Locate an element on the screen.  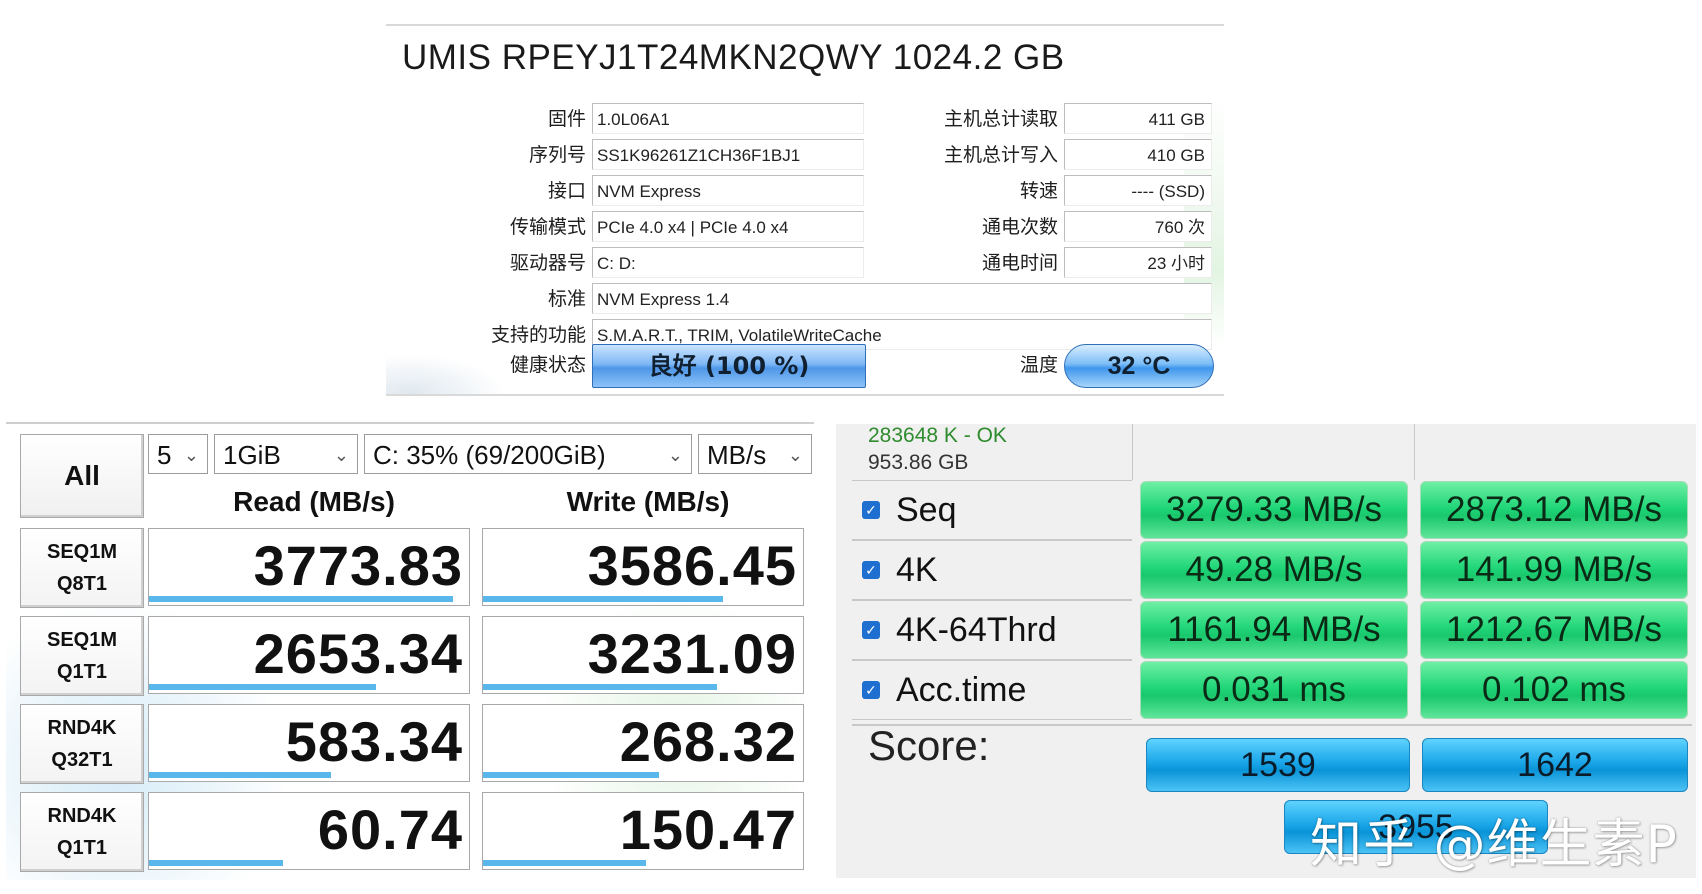
temperature-button: 32 °C is located at coordinates (1139, 366).